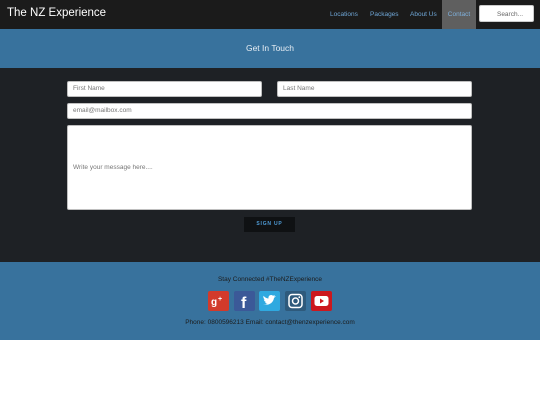  What do you see at coordinates (459, 14) in the screenshot?
I see `nav-contact: Contact` at bounding box center [459, 14].